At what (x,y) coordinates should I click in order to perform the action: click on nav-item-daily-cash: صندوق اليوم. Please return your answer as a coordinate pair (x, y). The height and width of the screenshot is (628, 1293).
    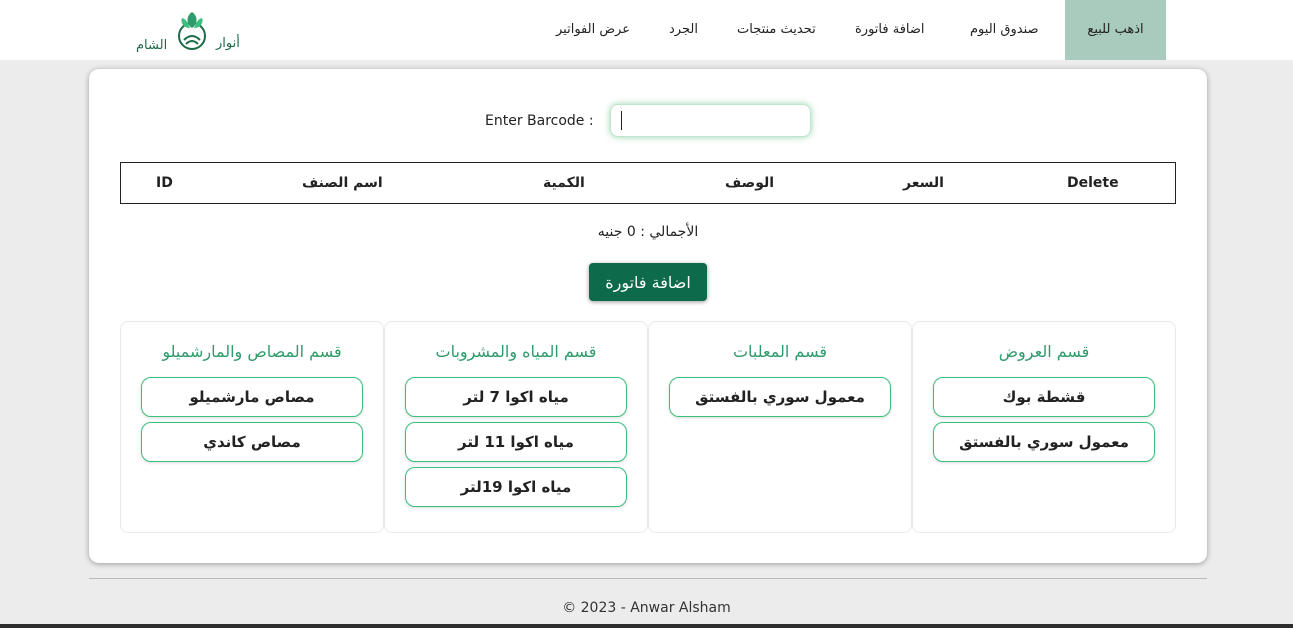
    Looking at the image, I should click on (1004, 30).